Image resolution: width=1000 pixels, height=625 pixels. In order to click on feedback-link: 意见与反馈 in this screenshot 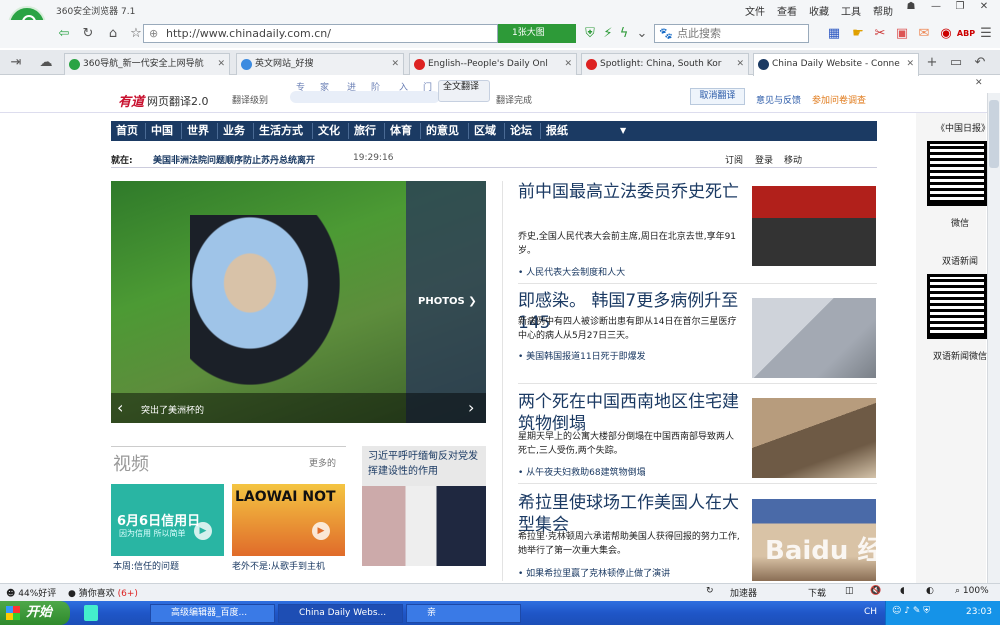, I will do `click(778, 99)`.